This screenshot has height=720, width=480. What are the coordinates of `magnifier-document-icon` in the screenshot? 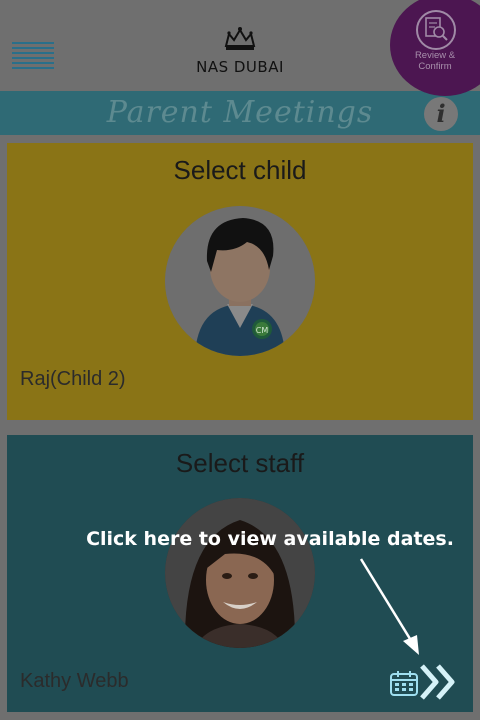 It's located at (436, 30).